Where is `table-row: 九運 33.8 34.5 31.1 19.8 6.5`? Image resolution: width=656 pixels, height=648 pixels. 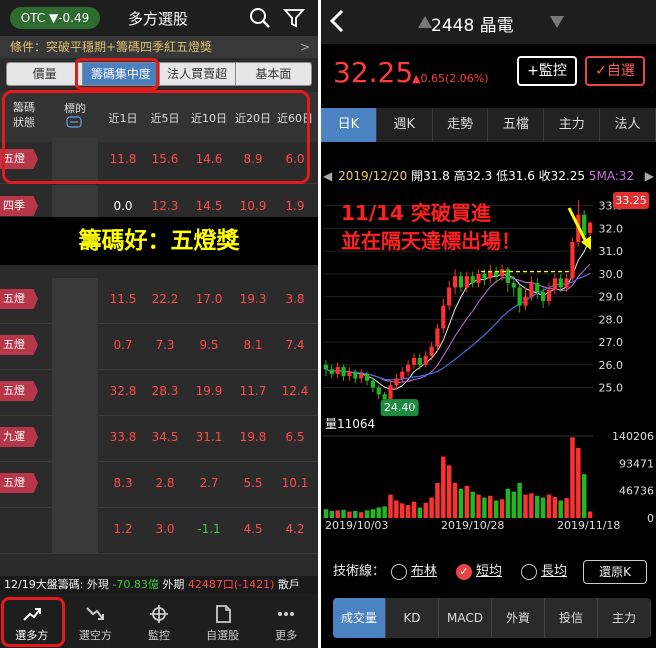
table-row: 九運 33.8 34.5 31.1 19.8 6.5 is located at coordinates (159, 439).